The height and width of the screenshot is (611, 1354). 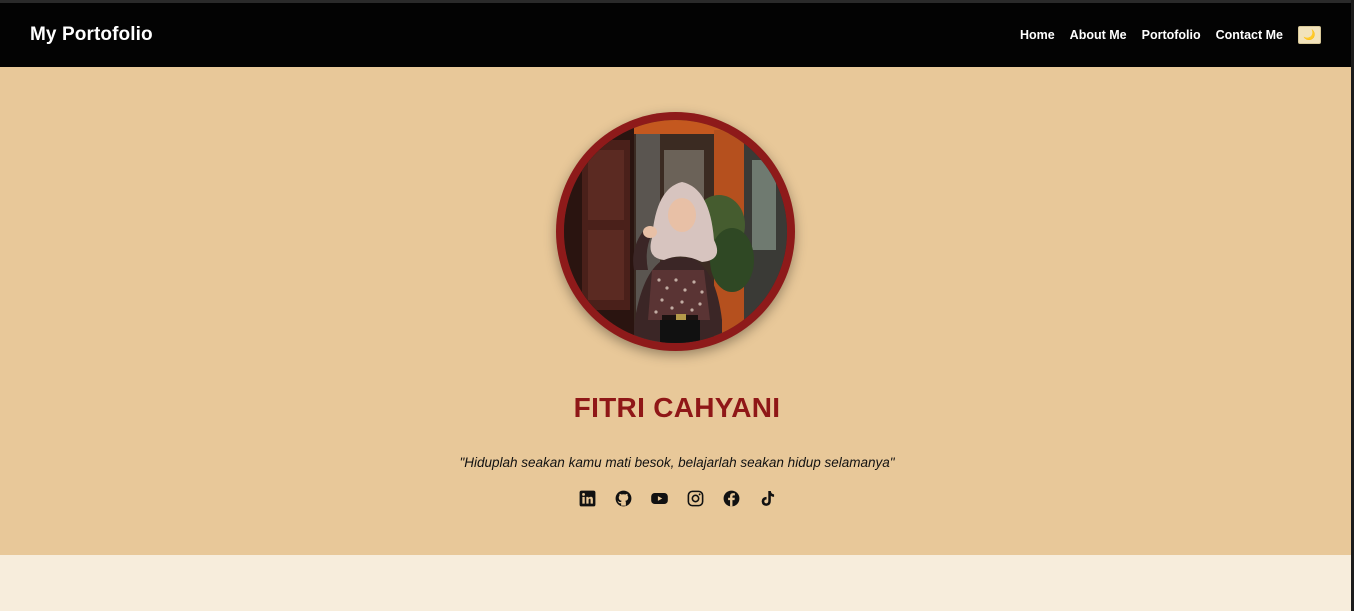 What do you see at coordinates (731, 498) in the screenshot?
I see `facebook-icon` at bounding box center [731, 498].